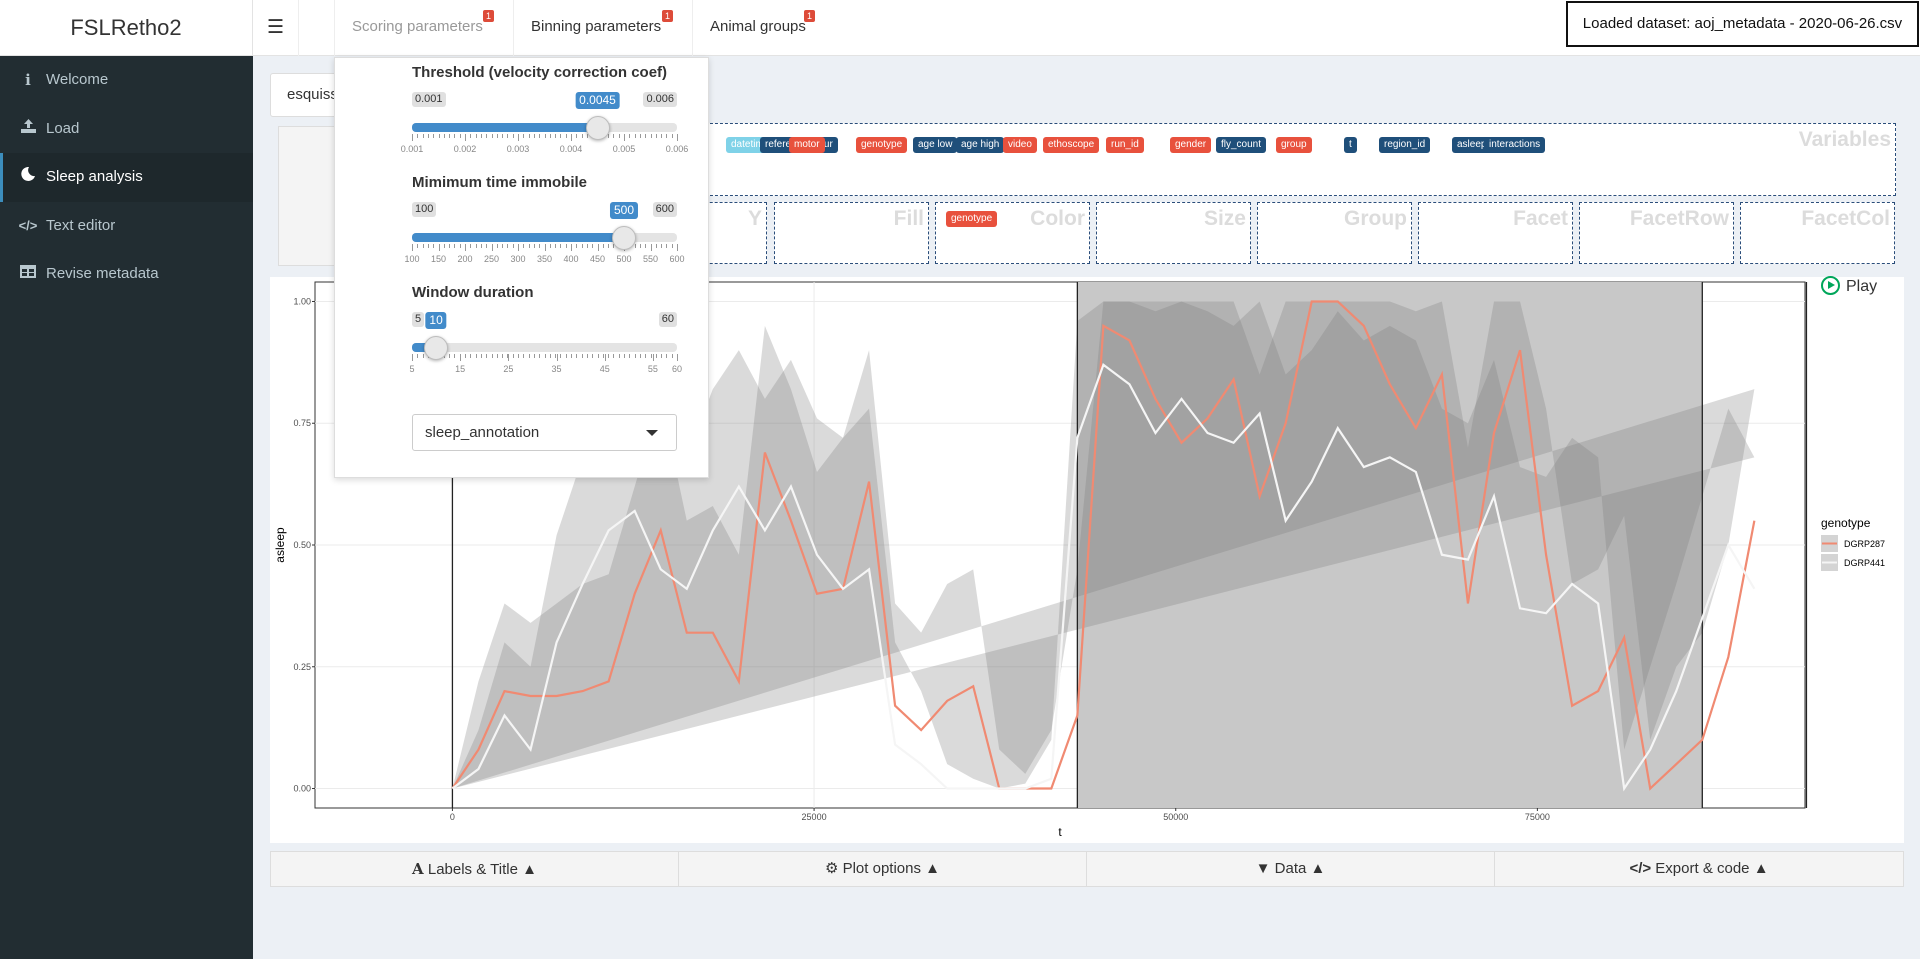 This screenshot has width=1920, height=959. I want to click on slider-max: 60, so click(667, 319).